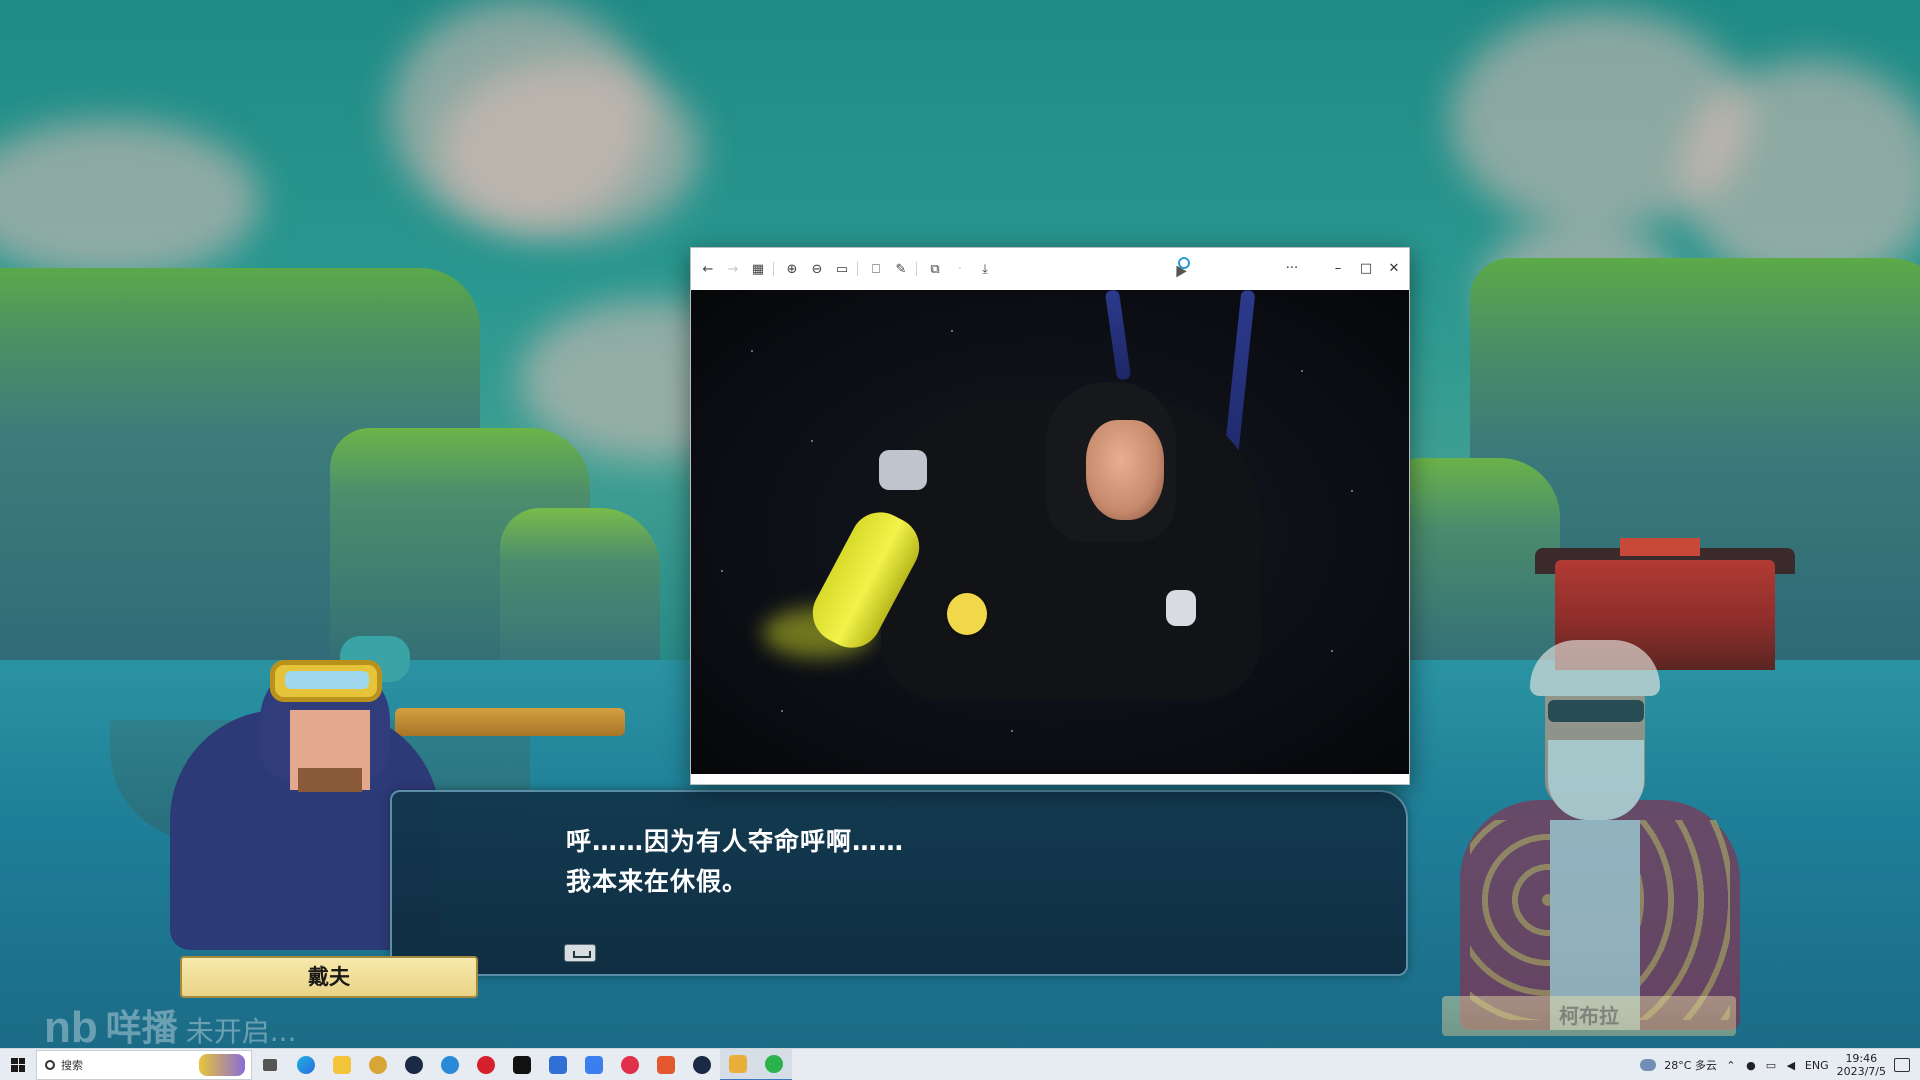  I want to click on forward-icon: →, so click(733, 269).